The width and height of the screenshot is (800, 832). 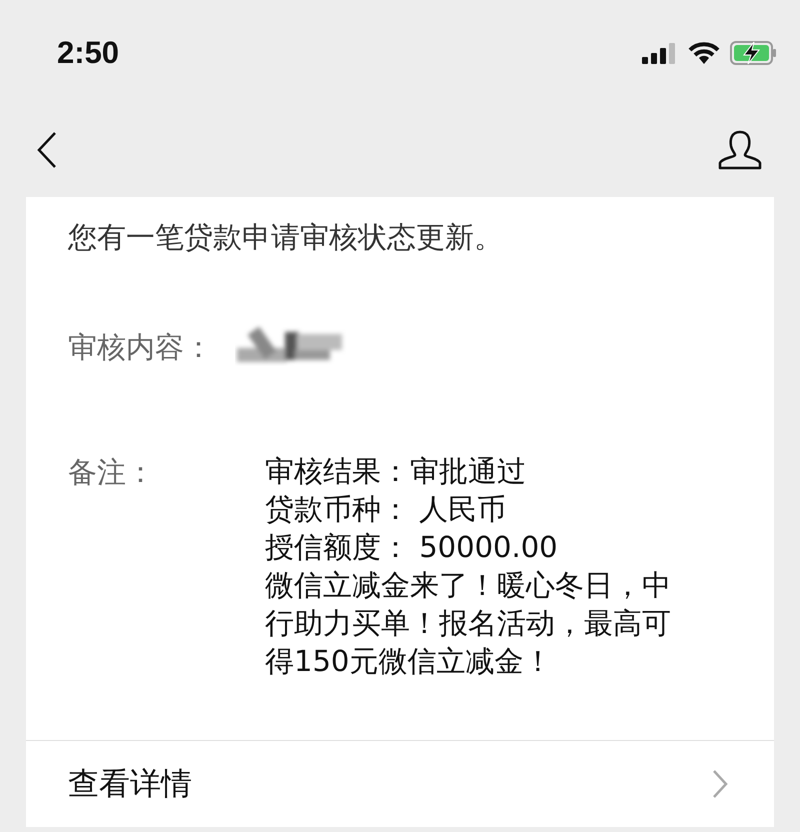 I want to click on remark-line: 审核结果：审批通过, so click(x=395, y=471).